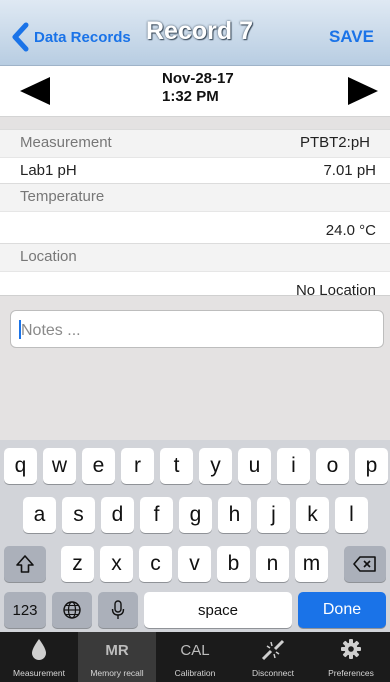 This screenshot has height=682, width=390. I want to click on disconnect-icon, so click(273, 650).